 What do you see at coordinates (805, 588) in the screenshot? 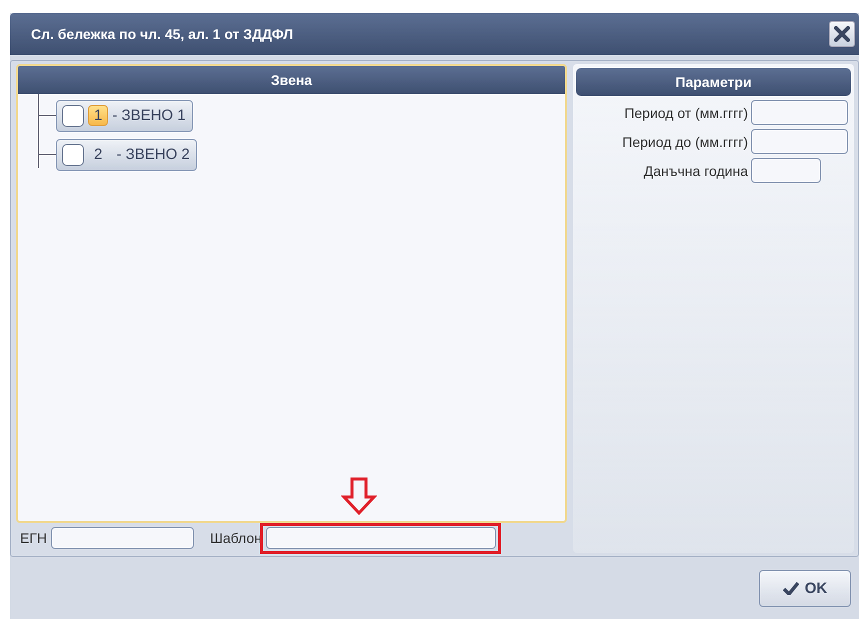
I see `ok-button: OK` at bounding box center [805, 588].